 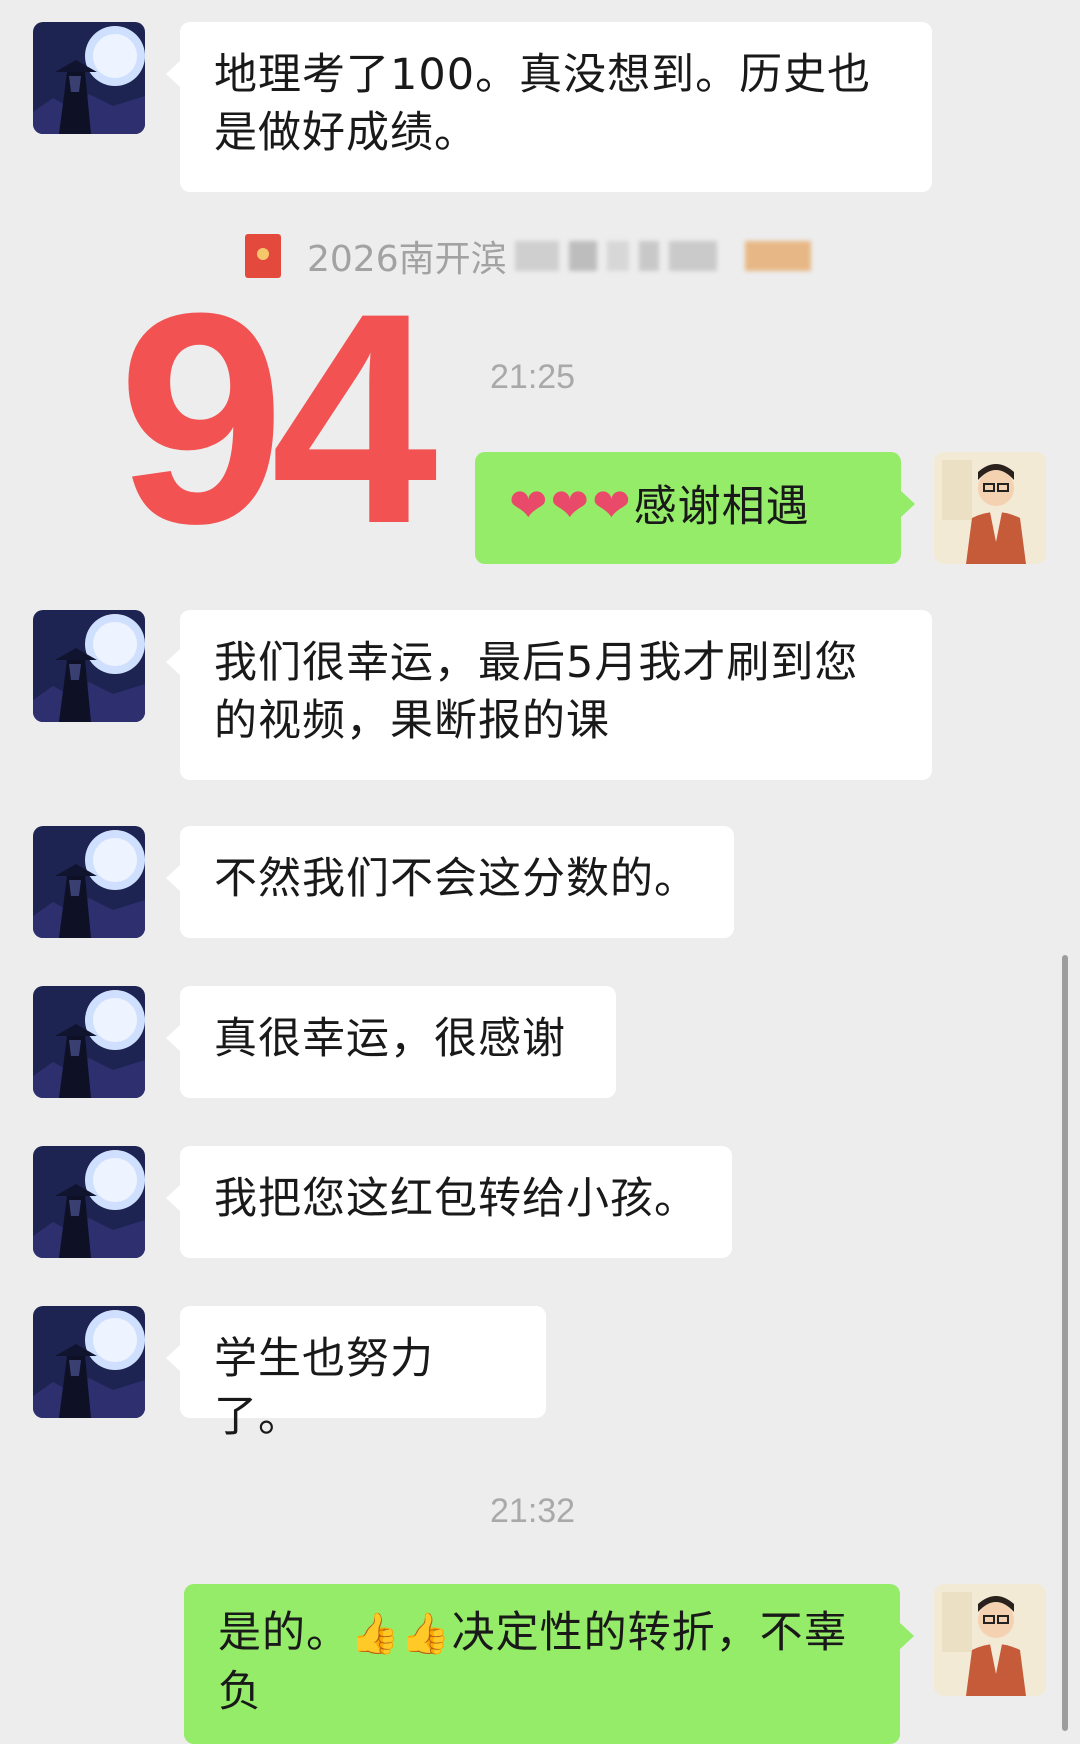 I want to click on message-text: 感谢相遇, so click(x=721, y=507).